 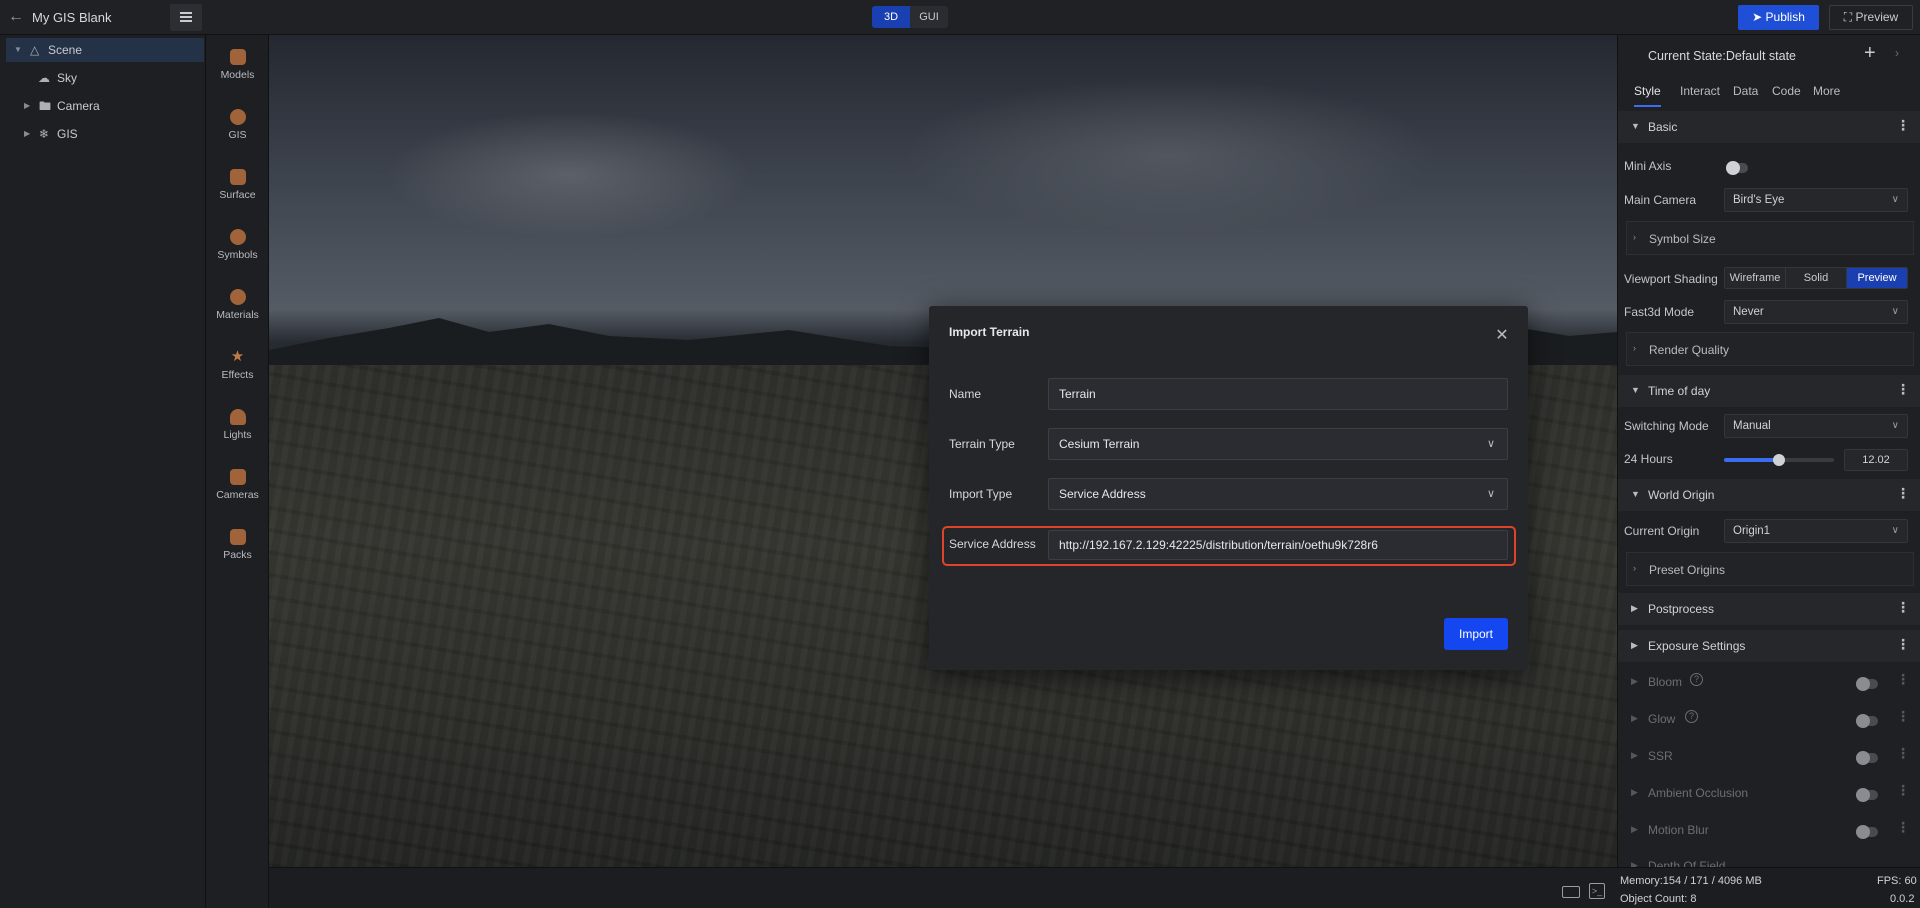 What do you see at coordinates (1770, 349) in the screenshot?
I see `render-quality-group: › Render Quality` at bounding box center [1770, 349].